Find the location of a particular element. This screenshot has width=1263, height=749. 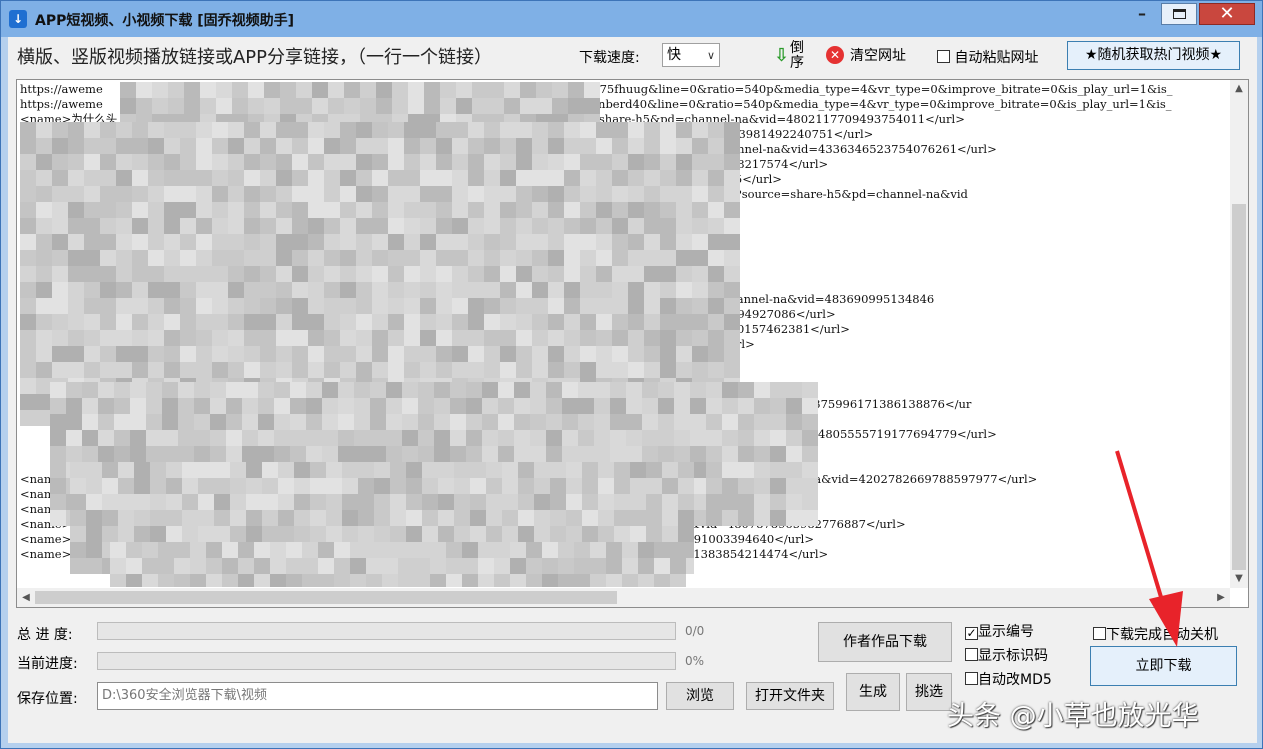

title-bar: ↓ APP短视频、小视频下载 [固乔视频助手] – ✕ is located at coordinates (631, 19).